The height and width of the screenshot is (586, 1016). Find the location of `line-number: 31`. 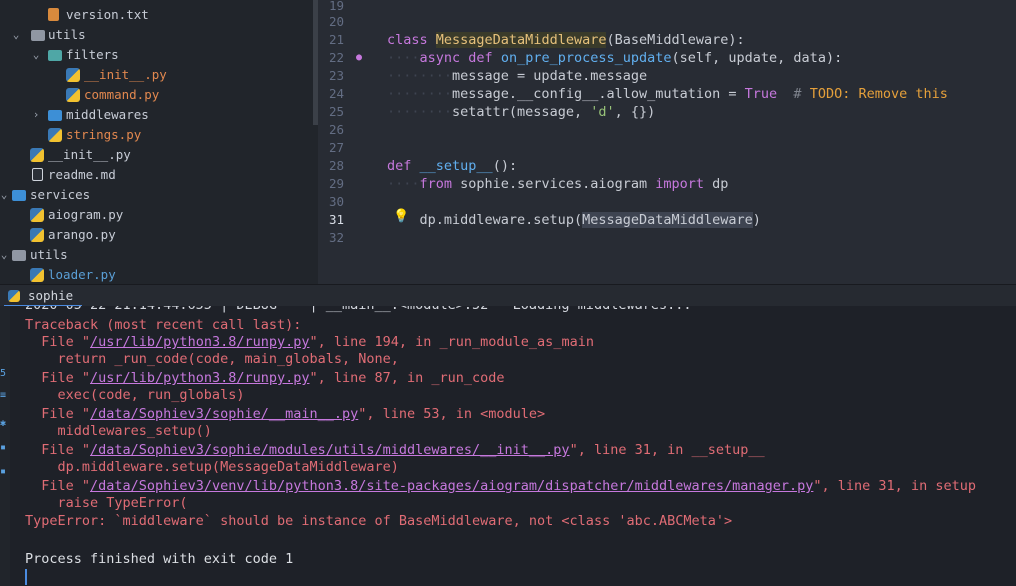

line-number: 31 is located at coordinates (336, 219).